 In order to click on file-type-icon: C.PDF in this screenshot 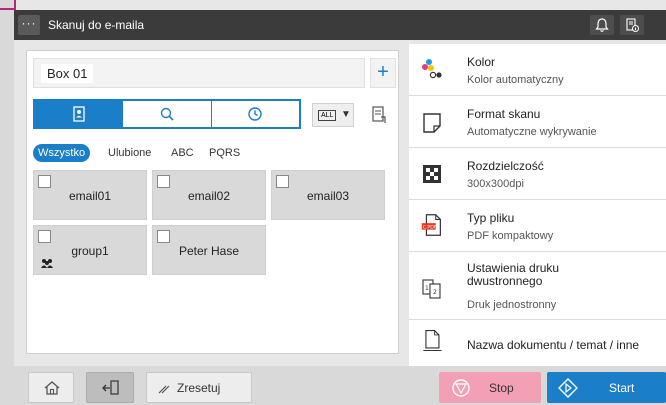, I will do `click(431, 225)`.